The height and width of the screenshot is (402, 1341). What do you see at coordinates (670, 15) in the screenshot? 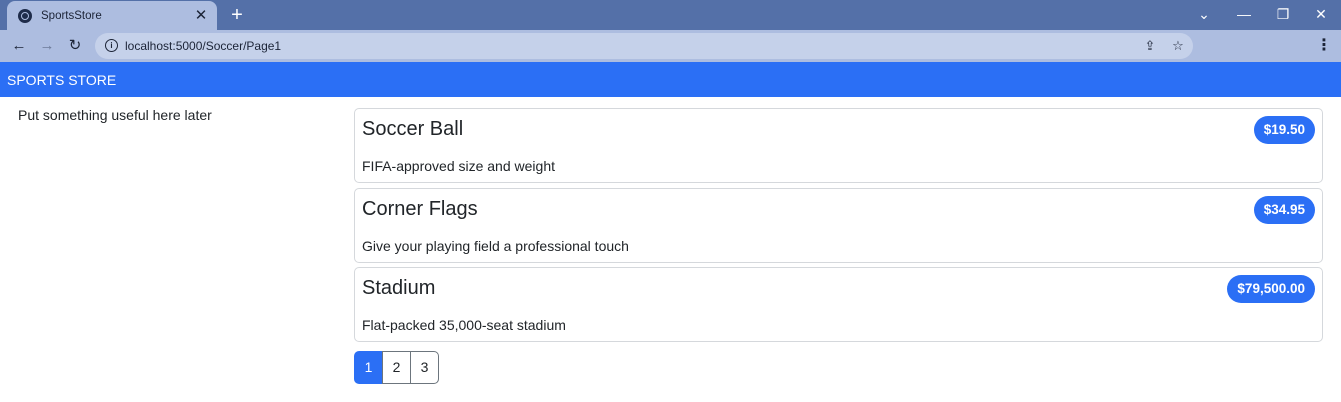
I see `browser-tab-strip: SportsStore ✕ + ⌄ — ❐ ✕` at bounding box center [670, 15].